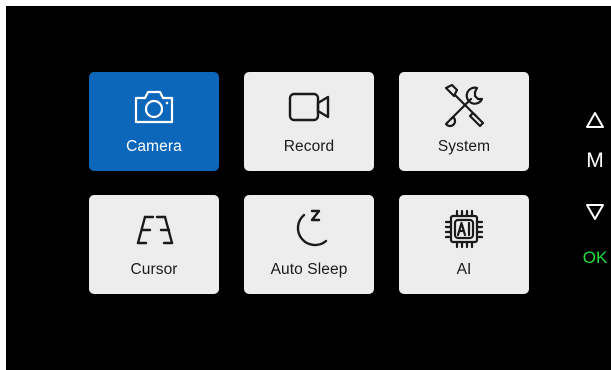 Image resolution: width=611 pixels, height=370 pixels. I want to click on record-tile: Record, so click(309, 121).